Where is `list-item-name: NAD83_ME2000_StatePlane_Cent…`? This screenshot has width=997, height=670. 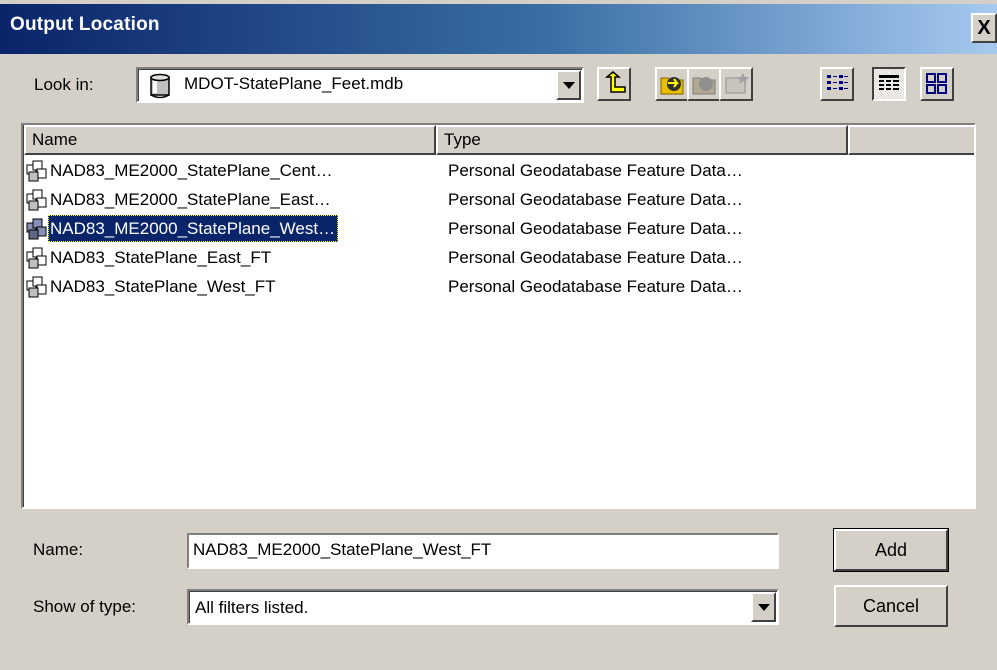 list-item-name: NAD83_ME2000_StatePlane_Cent… is located at coordinates (191, 170).